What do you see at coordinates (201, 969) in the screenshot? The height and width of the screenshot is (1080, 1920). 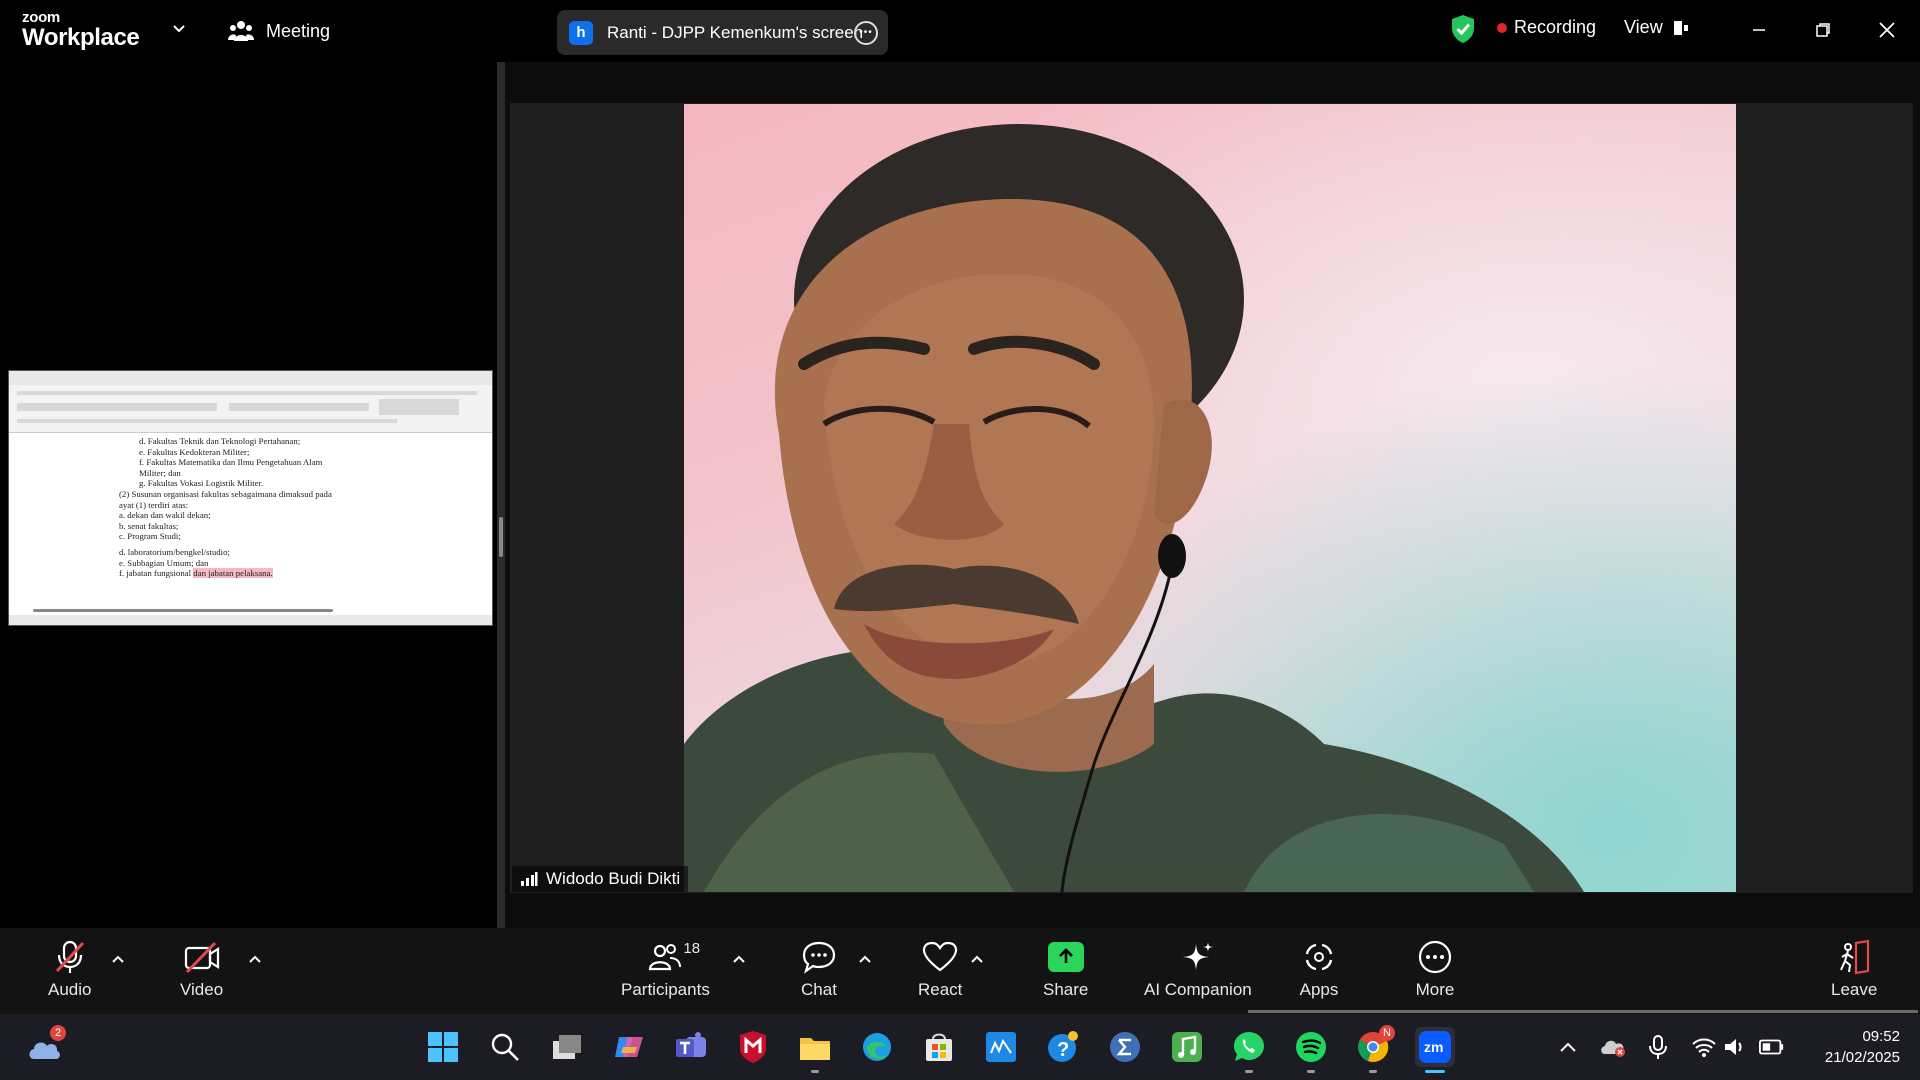 I see `video-button: Video` at bounding box center [201, 969].